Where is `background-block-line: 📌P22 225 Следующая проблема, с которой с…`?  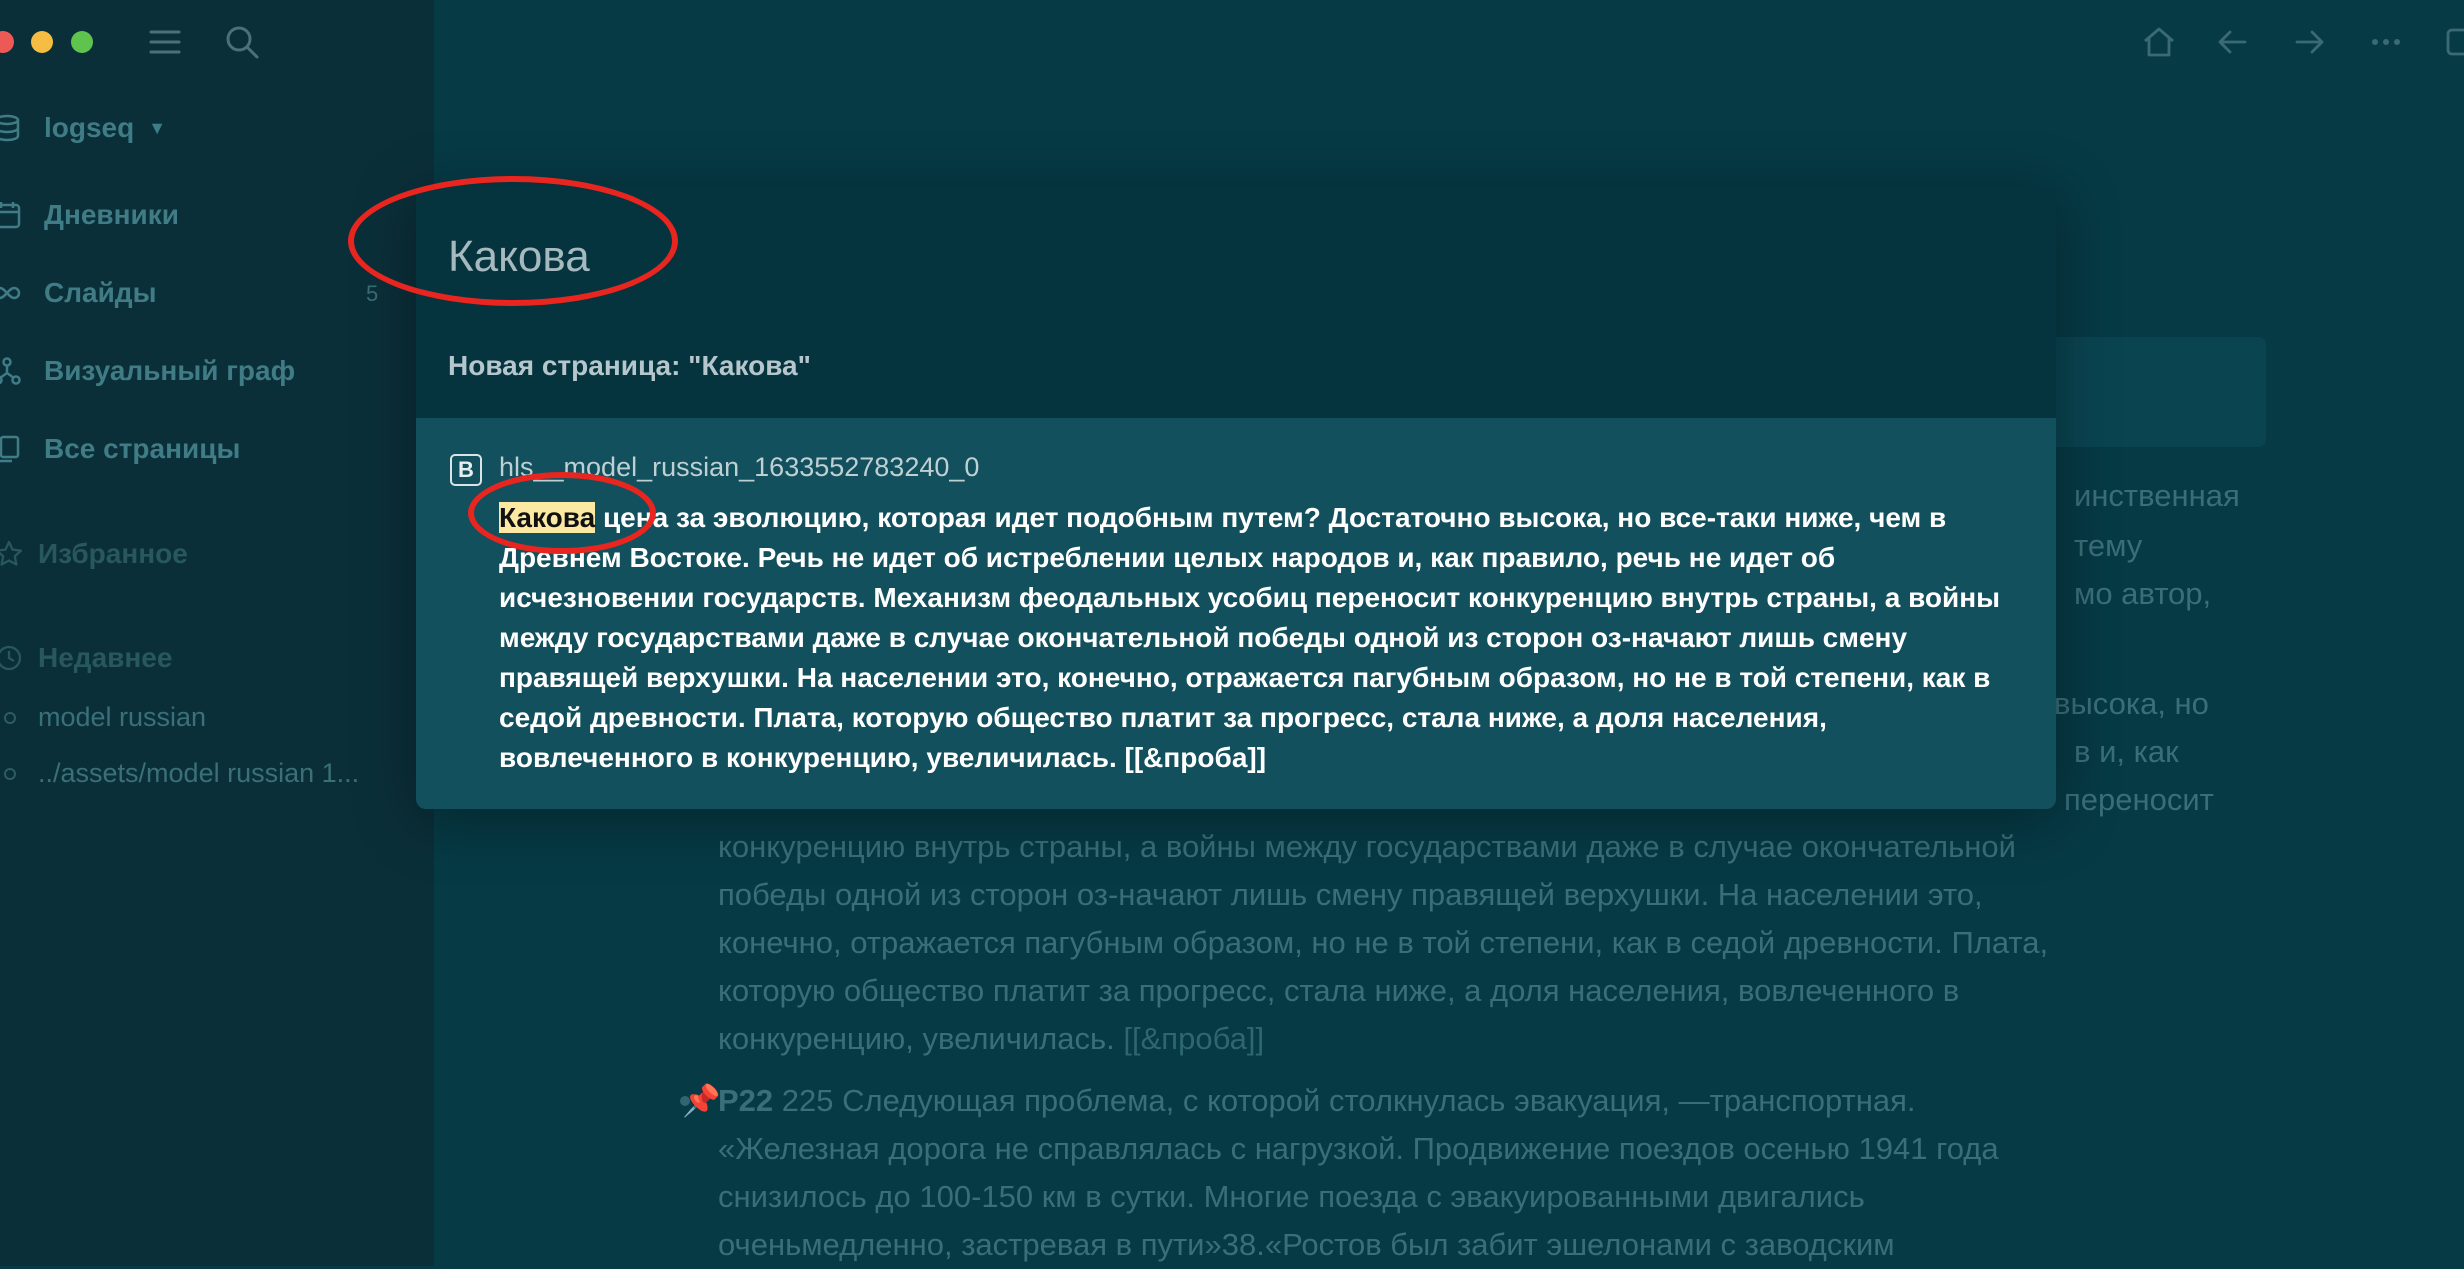
background-block-line: 📌P22 225 Следующая проблема, с которой с… is located at coordinates (1450, 1101).